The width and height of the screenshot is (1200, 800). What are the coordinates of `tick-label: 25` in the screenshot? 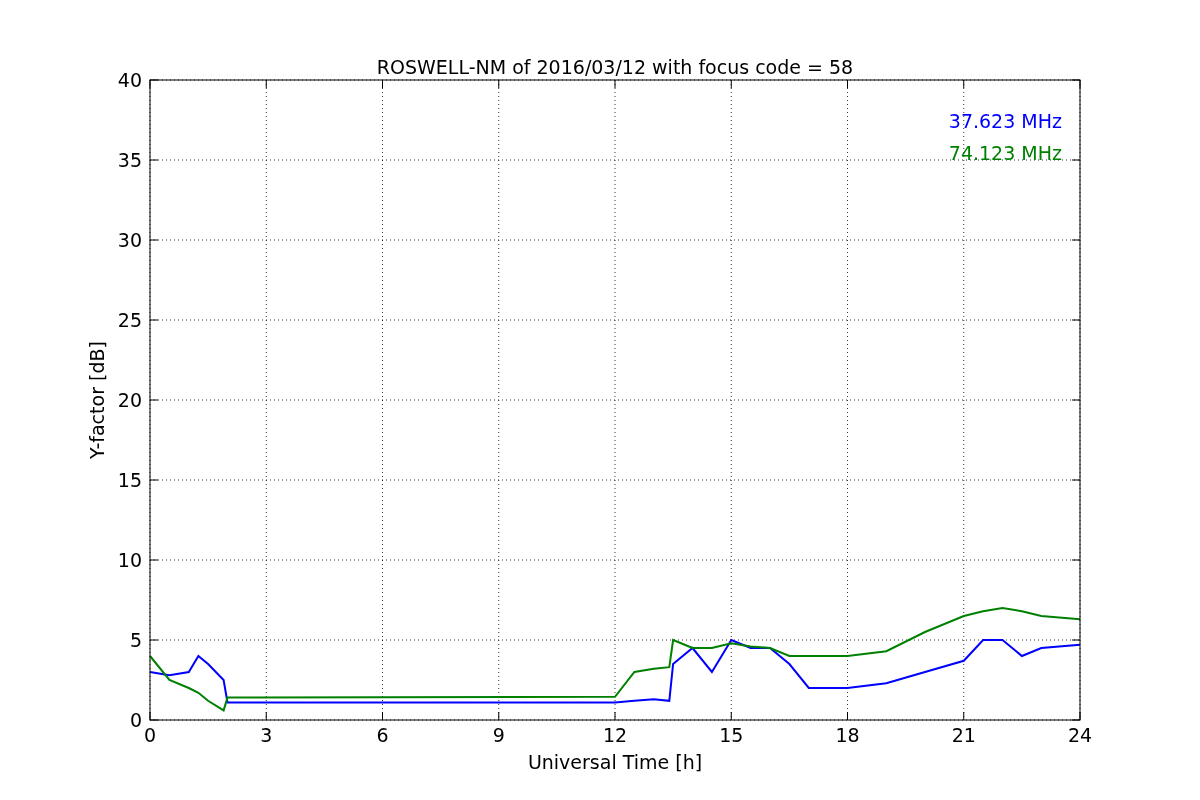 It's located at (129, 320).